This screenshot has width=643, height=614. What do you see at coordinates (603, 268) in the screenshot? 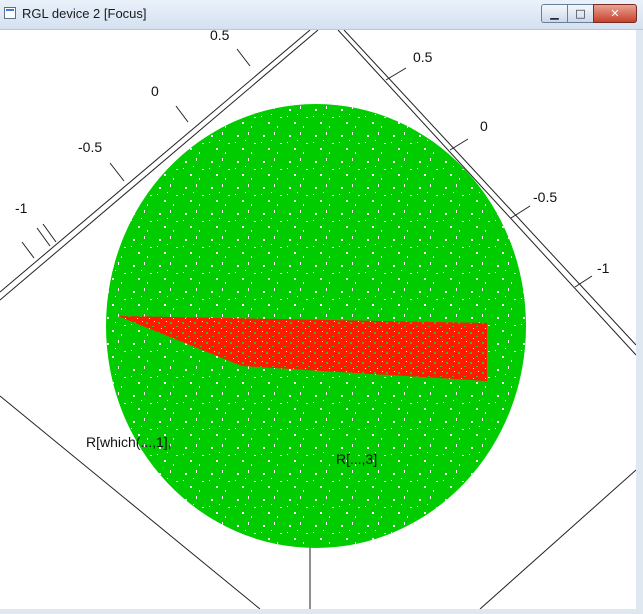
I see `axis-right-tick-label: -1` at bounding box center [603, 268].